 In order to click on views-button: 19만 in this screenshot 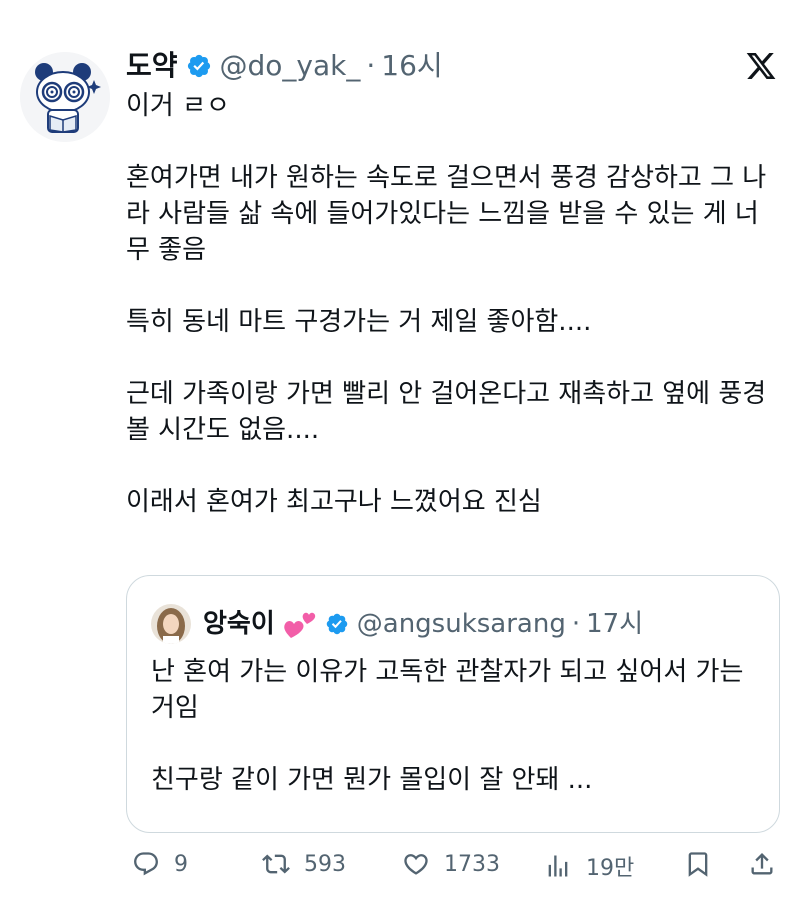, I will do `click(589, 866)`.